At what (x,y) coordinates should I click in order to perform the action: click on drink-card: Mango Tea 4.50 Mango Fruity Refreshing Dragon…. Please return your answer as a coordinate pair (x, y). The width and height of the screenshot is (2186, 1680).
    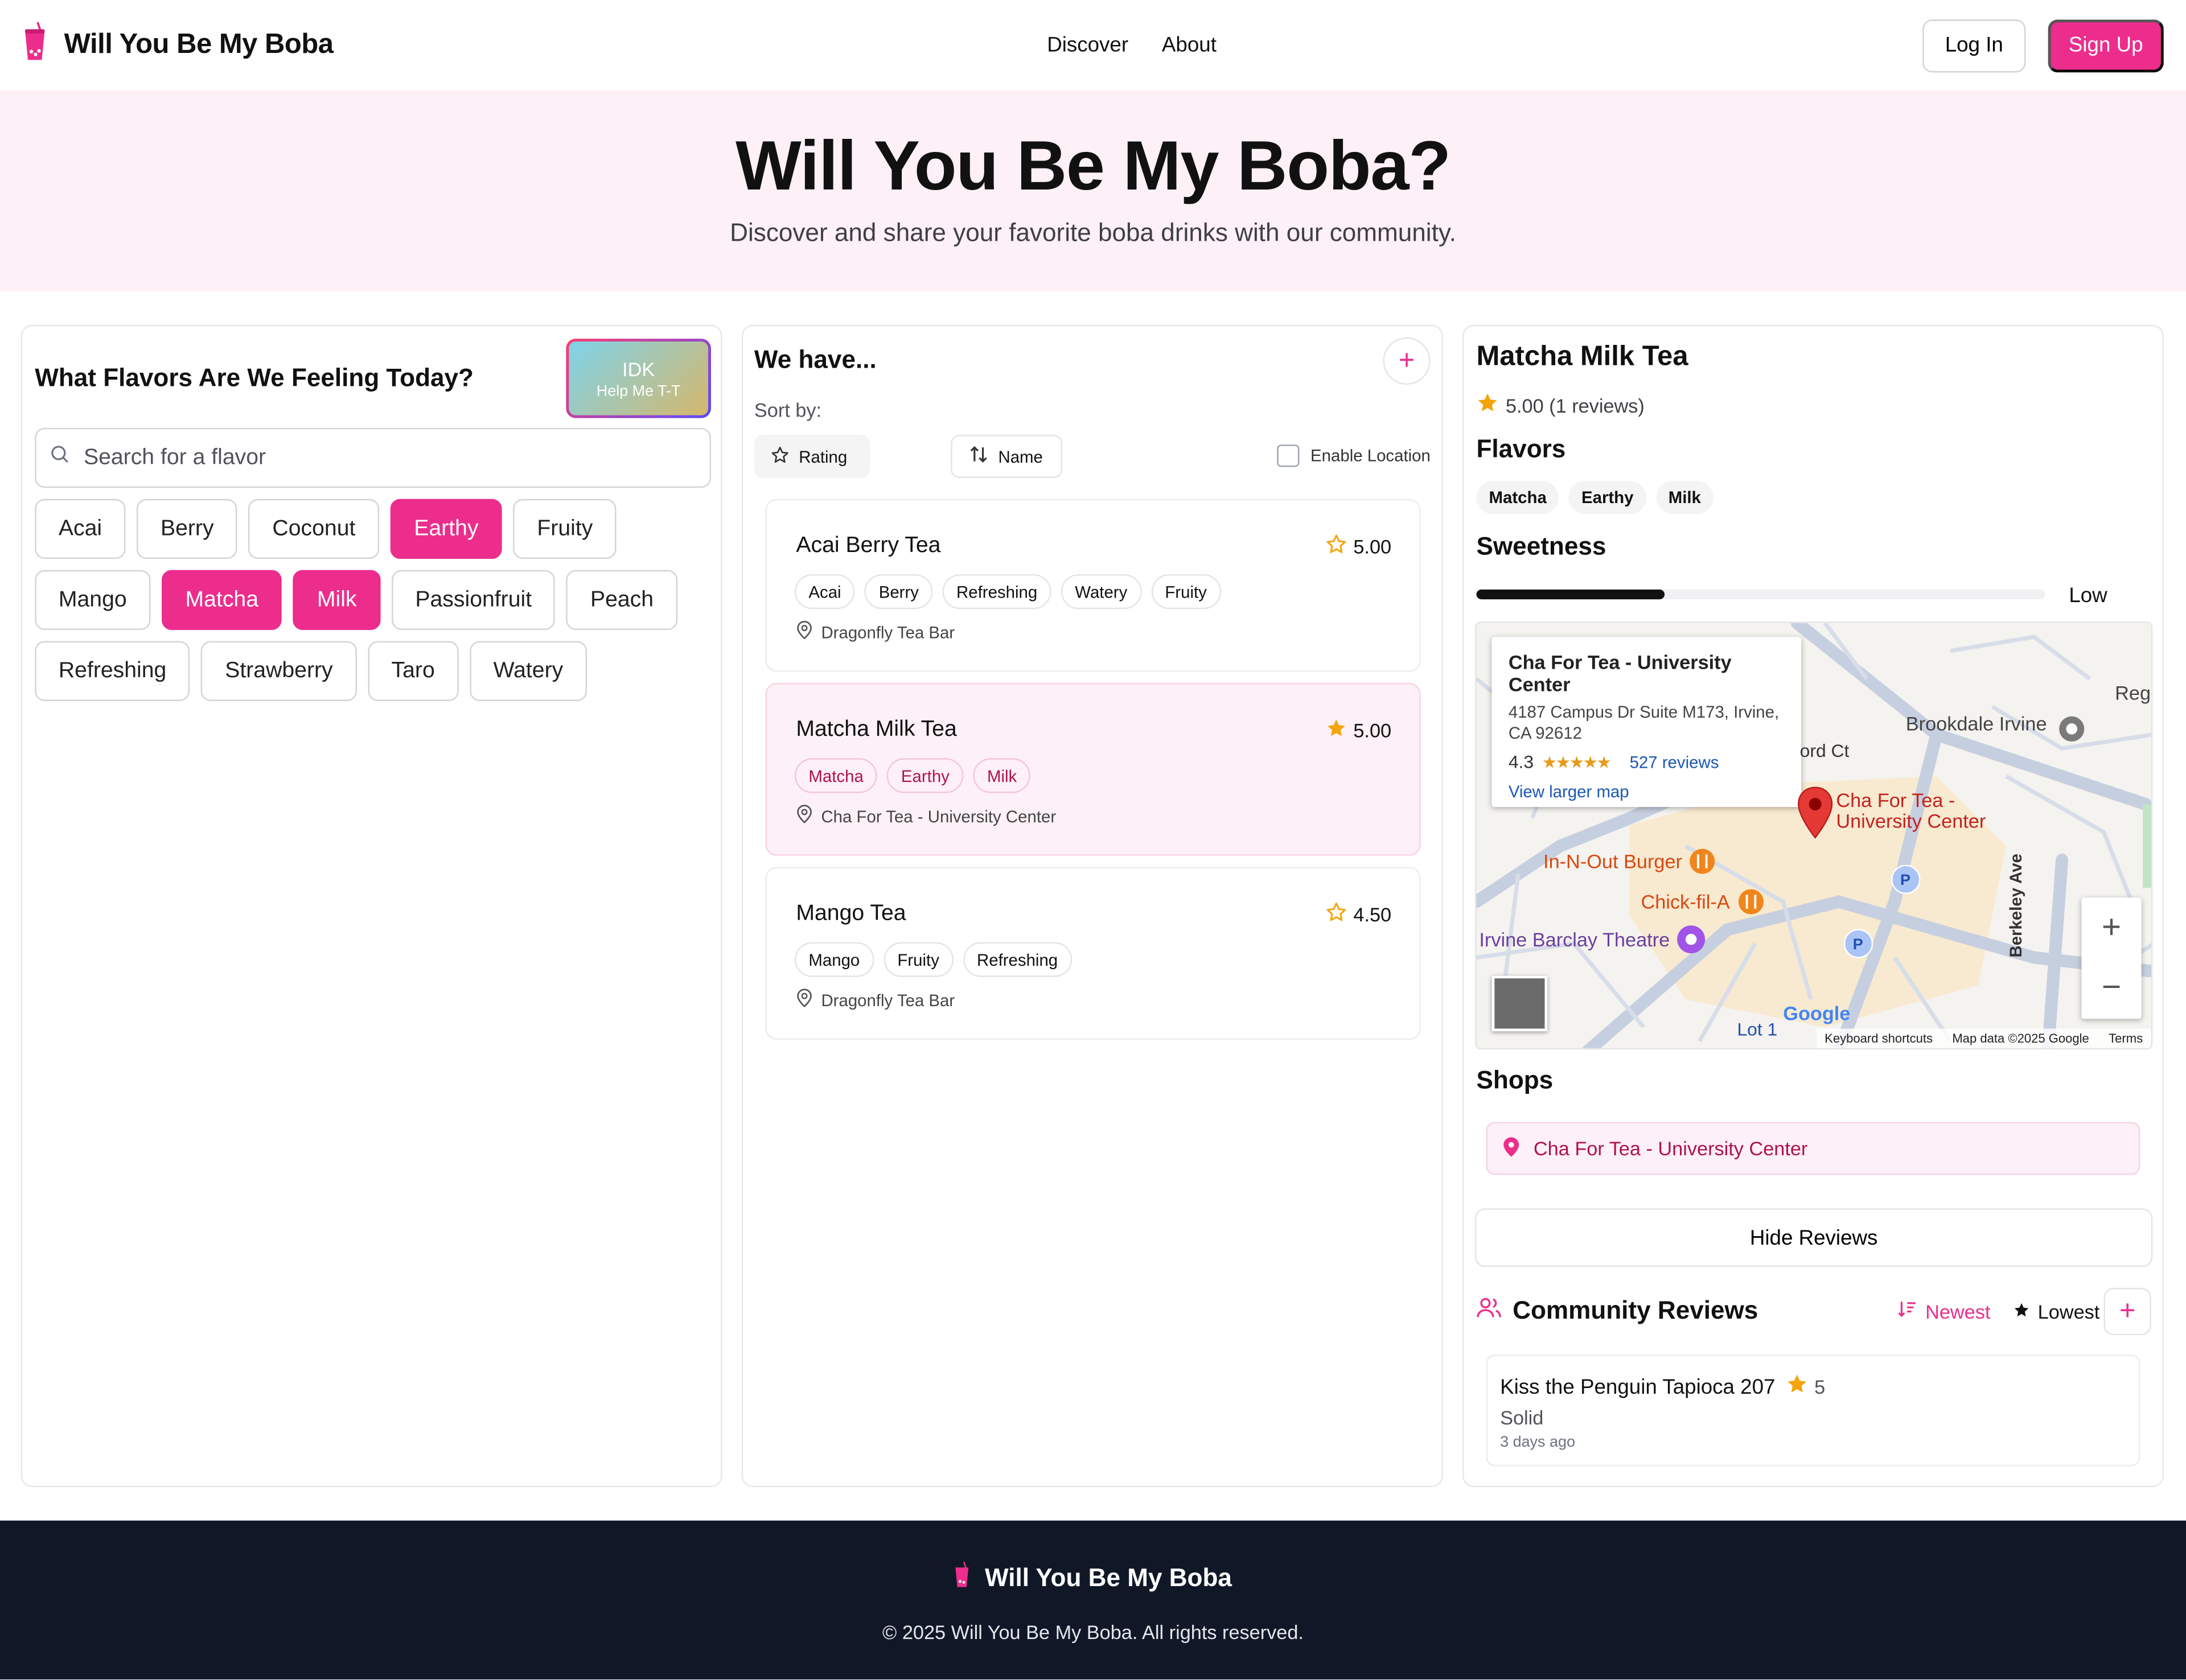
    Looking at the image, I should click on (1093, 953).